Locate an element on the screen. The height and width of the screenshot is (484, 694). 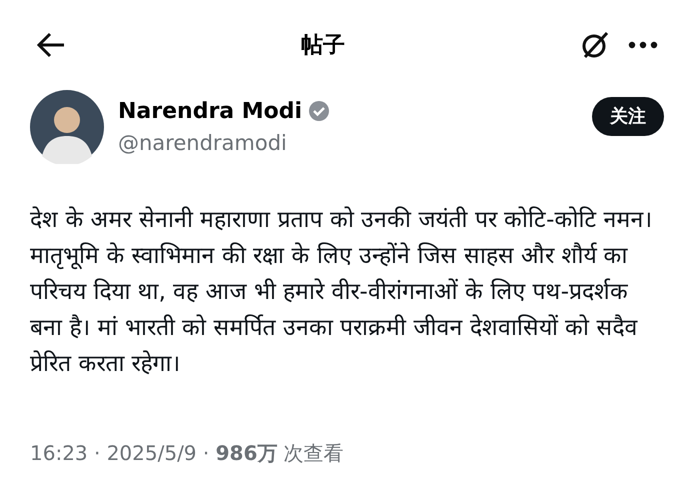
author-name: Narendra Modi is located at coordinates (210, 111).